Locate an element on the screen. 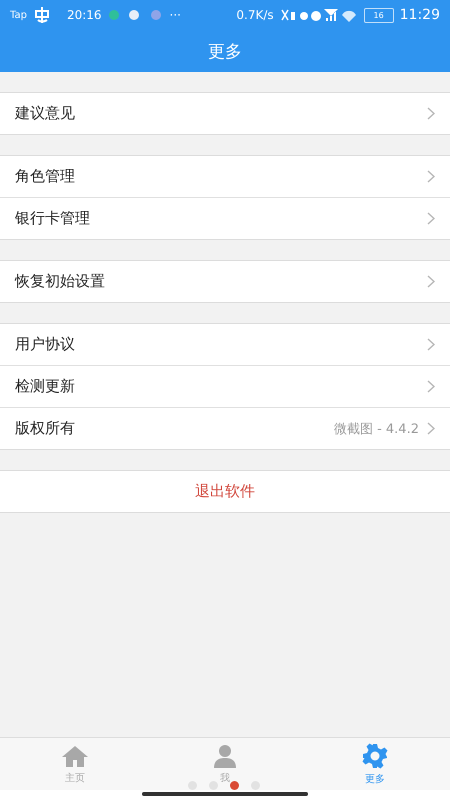 Image resolution: width=450 pixels, height=800 pixels. app-icon is located at coordinates (41, 15).